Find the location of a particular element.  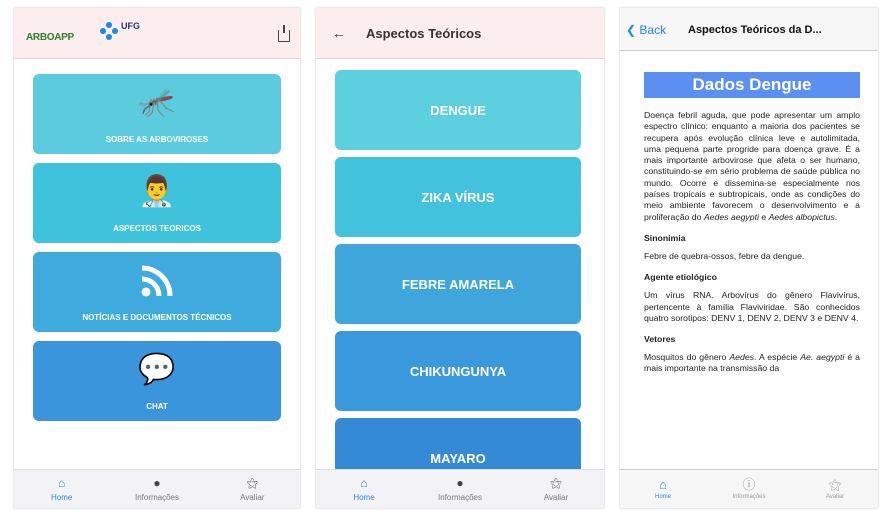

app-header: ← Aspectos Teóricos is located at coordinates (460, 33).